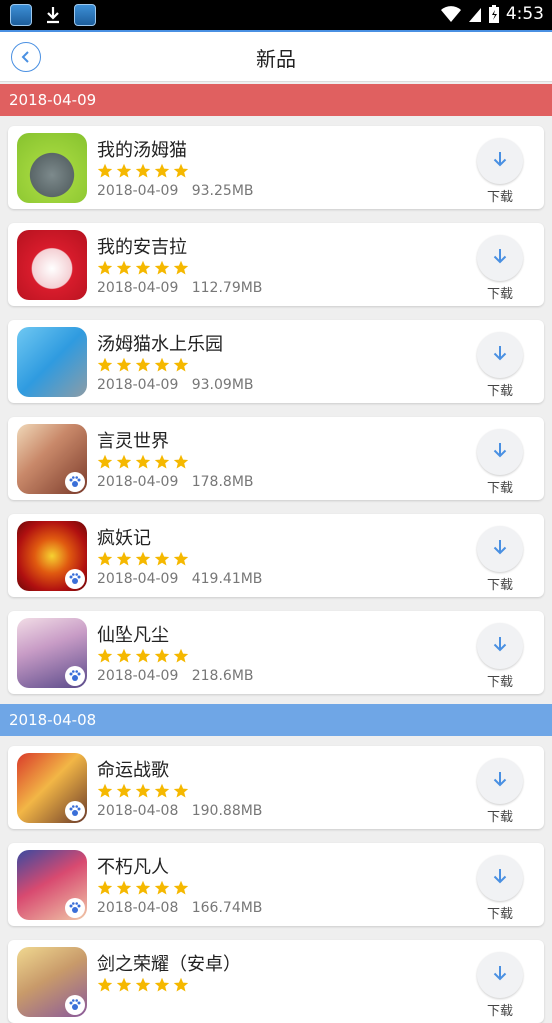 The image size is (552, 1023). Describe the element at coordinates (227, 908) in the screenshot. I see `app-size: 166.74MB` at that location.